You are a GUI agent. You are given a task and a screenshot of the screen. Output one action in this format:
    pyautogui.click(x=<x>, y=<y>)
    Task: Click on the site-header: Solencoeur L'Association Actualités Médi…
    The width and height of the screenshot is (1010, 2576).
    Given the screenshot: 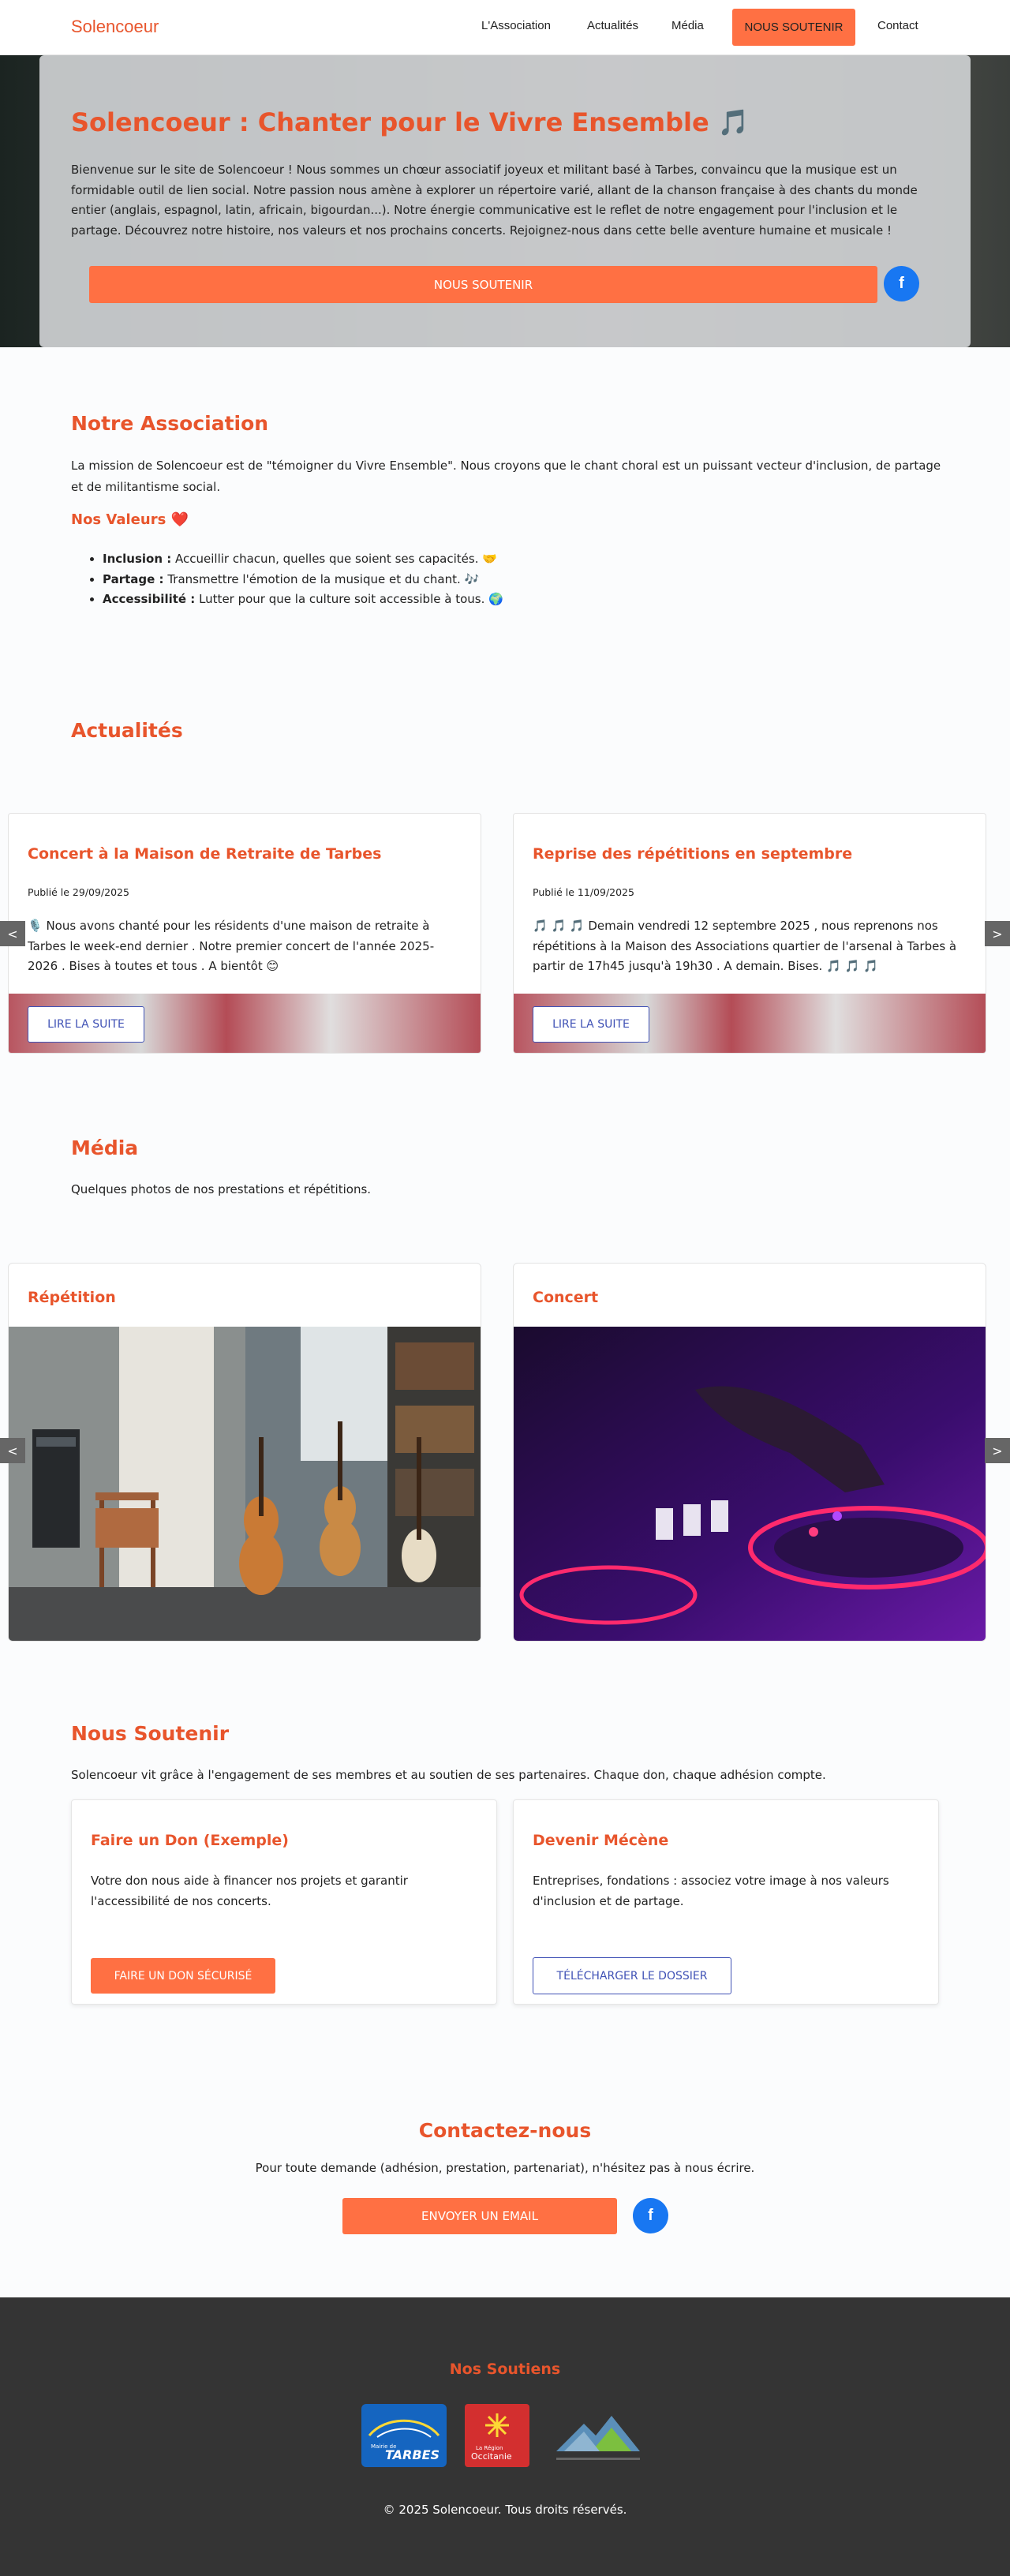 What is the action you would take?
    pyautogui.click(x=505, y=27)
    